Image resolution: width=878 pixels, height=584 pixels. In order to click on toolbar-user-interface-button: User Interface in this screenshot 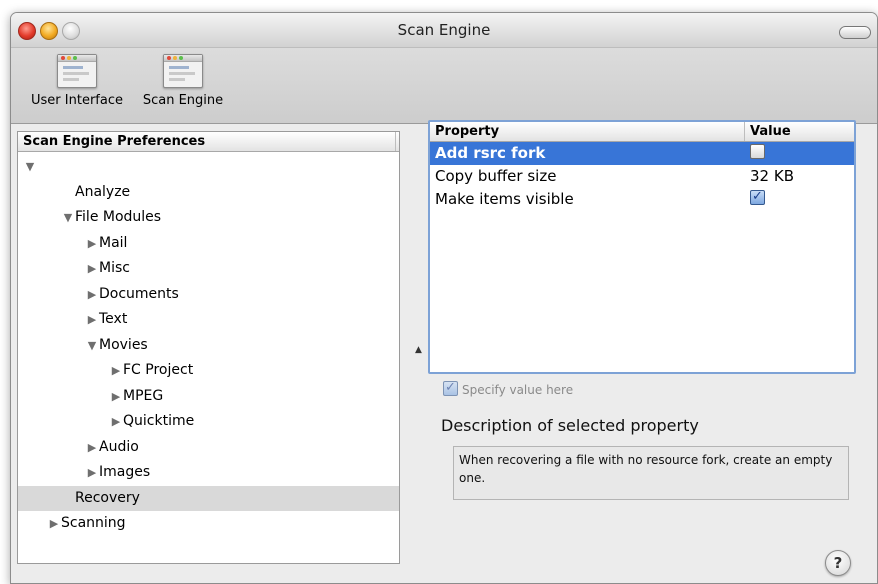, I will do `click(77, 81)`.